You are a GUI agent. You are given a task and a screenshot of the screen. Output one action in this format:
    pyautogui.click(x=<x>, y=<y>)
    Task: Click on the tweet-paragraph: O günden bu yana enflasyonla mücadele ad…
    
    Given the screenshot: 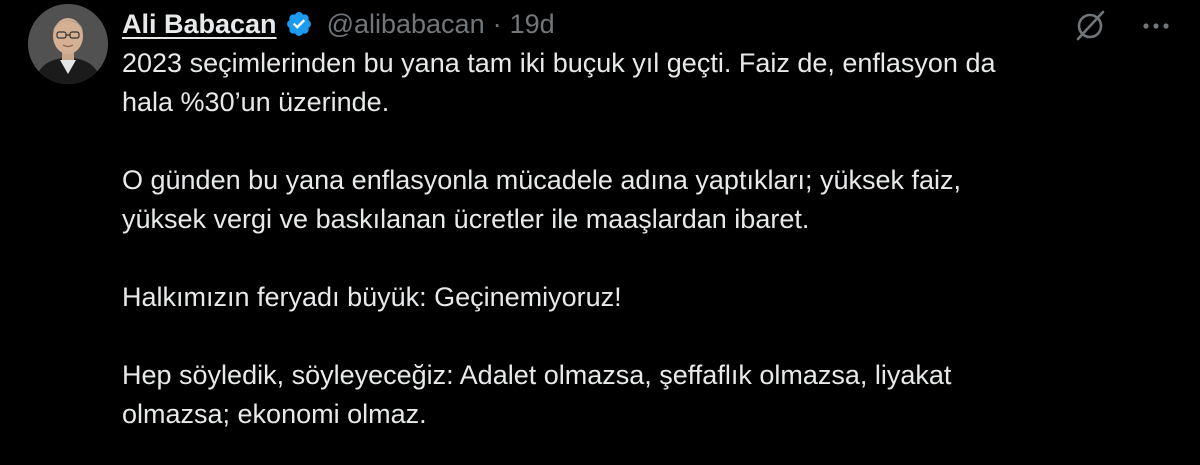 What is the action you would take?
    pyautogui.click(x=542, y=199)
    